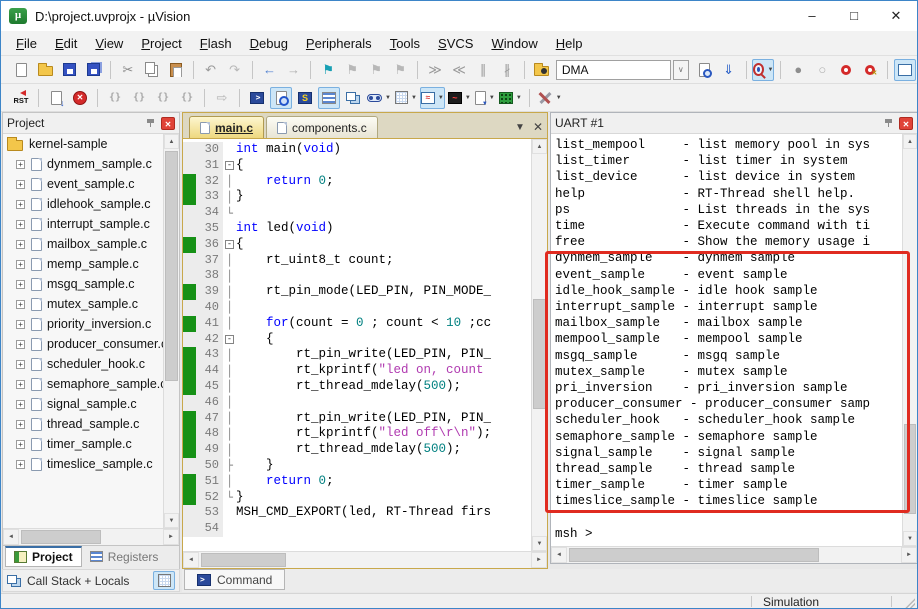 Image resolution: width=918 pixels, height=609 pixels. I want to click on pin-icon, so click(889, 123).